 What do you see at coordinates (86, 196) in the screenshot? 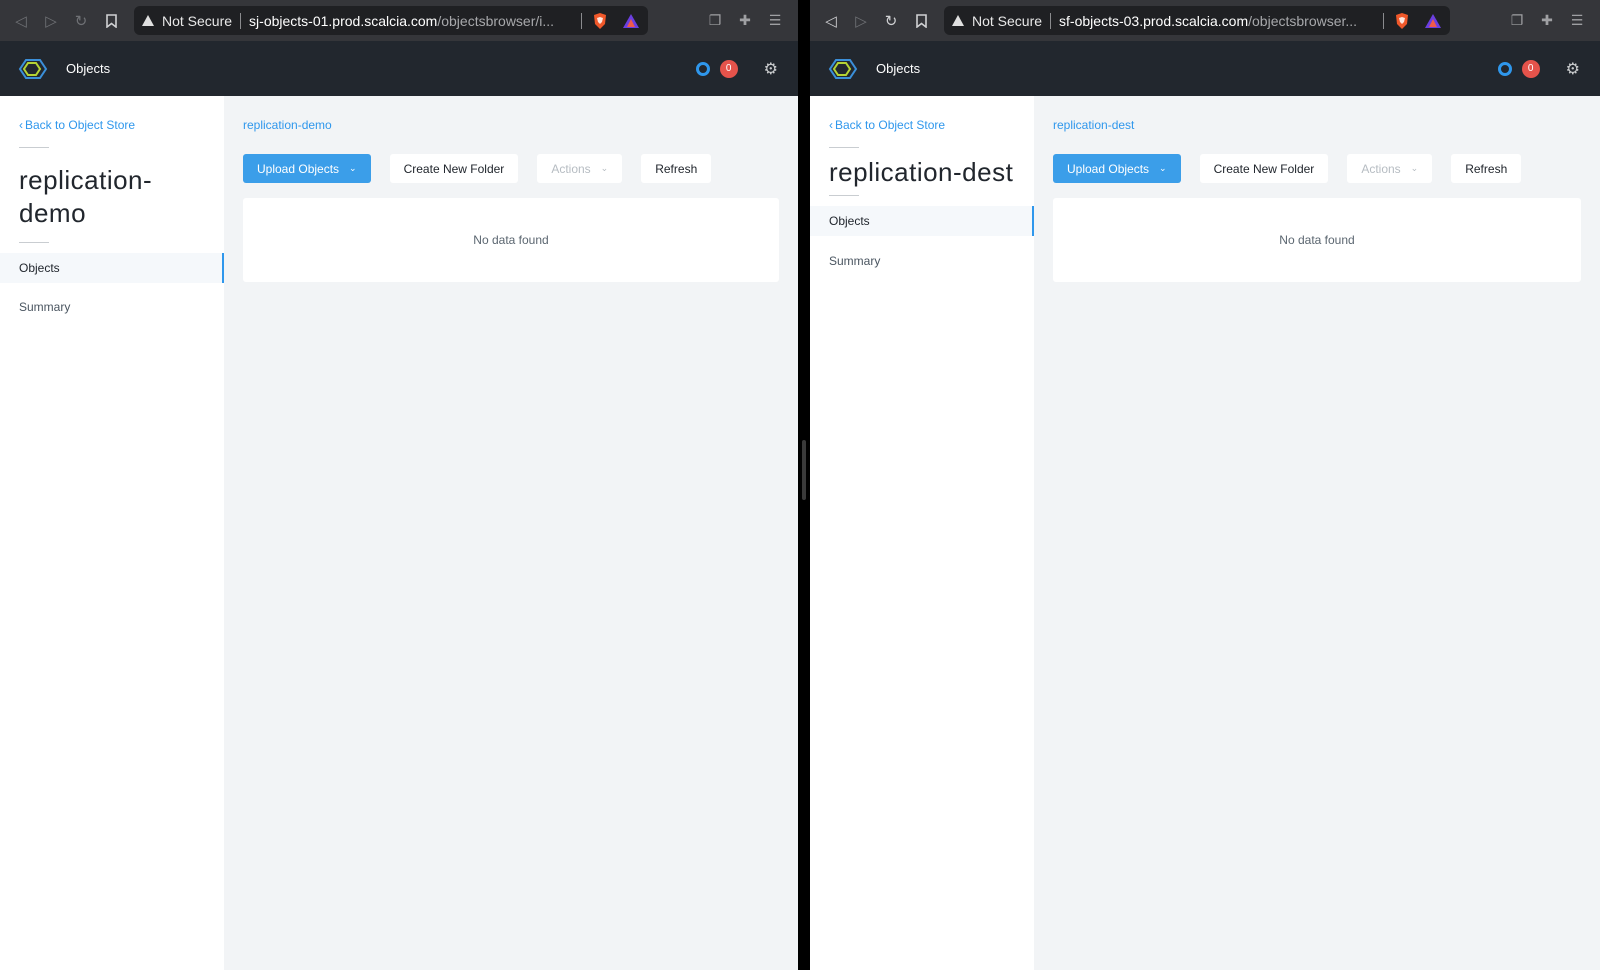
I see `bucket-title: replication-demo` at bounding box center [86, 196].